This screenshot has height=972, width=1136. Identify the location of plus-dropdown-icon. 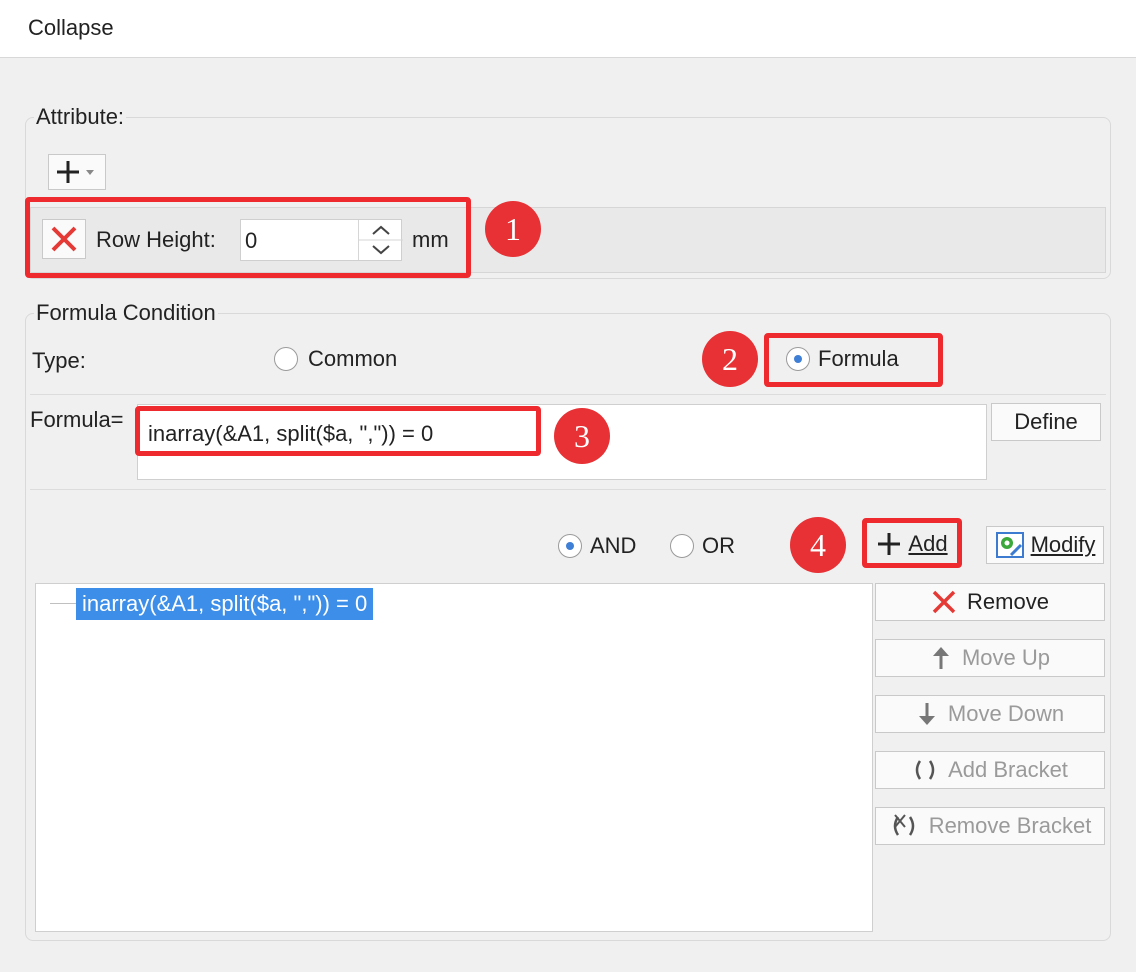
(75, 172).